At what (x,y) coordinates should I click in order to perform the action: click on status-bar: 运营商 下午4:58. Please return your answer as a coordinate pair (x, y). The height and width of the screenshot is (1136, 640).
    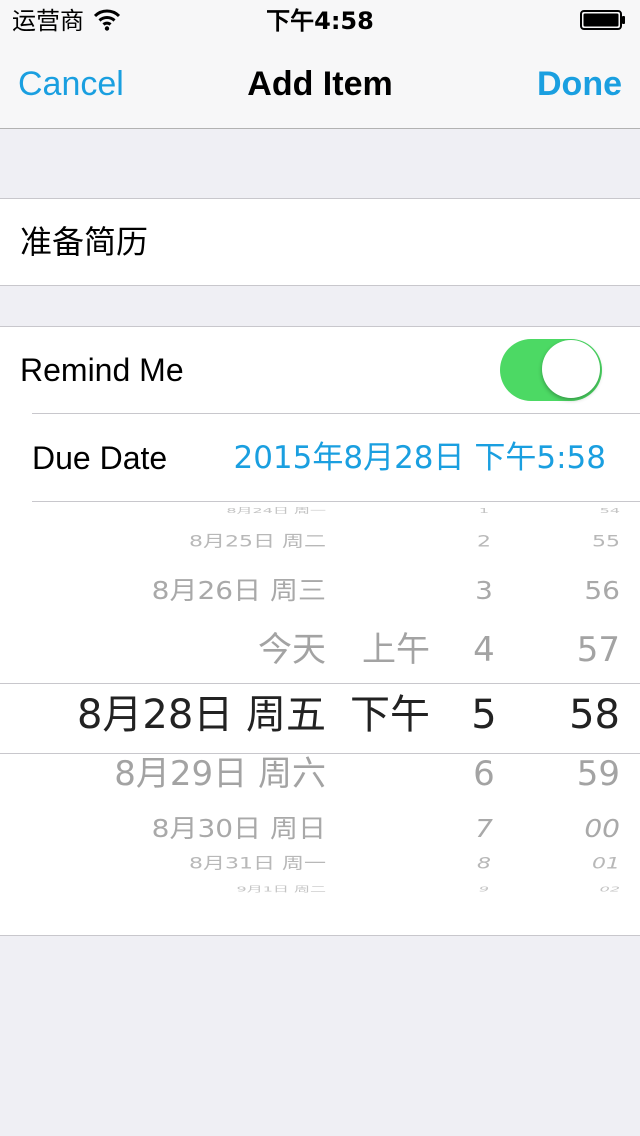
    Looking at the image, I should click on (320, 20).